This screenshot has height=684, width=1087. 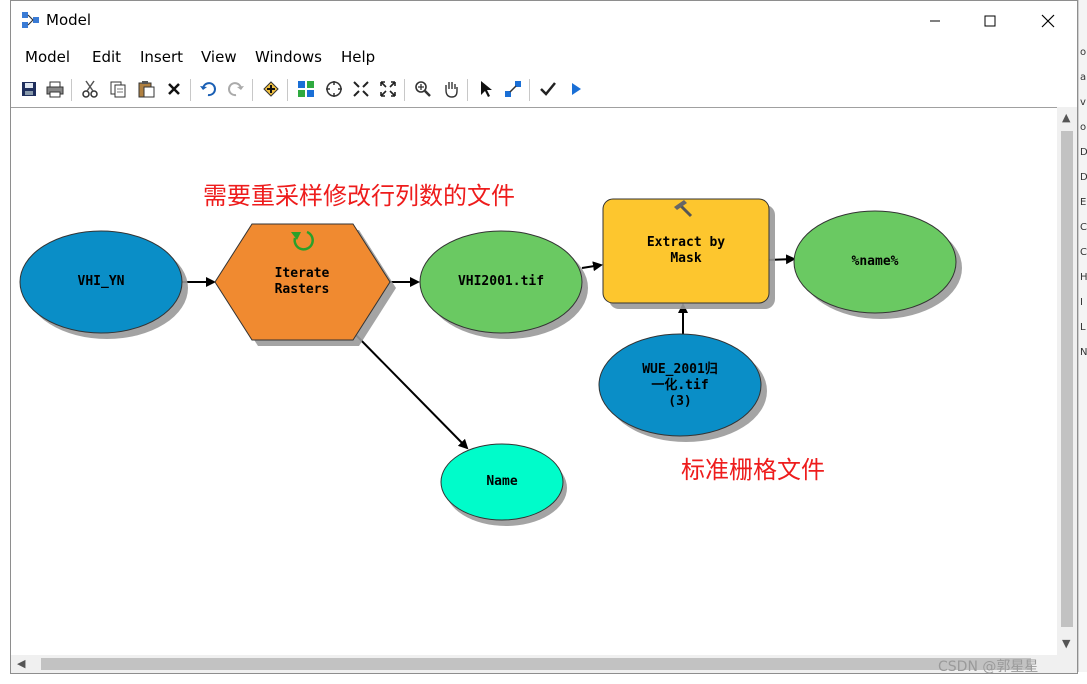 I want to click on fixed-zoom-in-button, so click(x=361, y=89).